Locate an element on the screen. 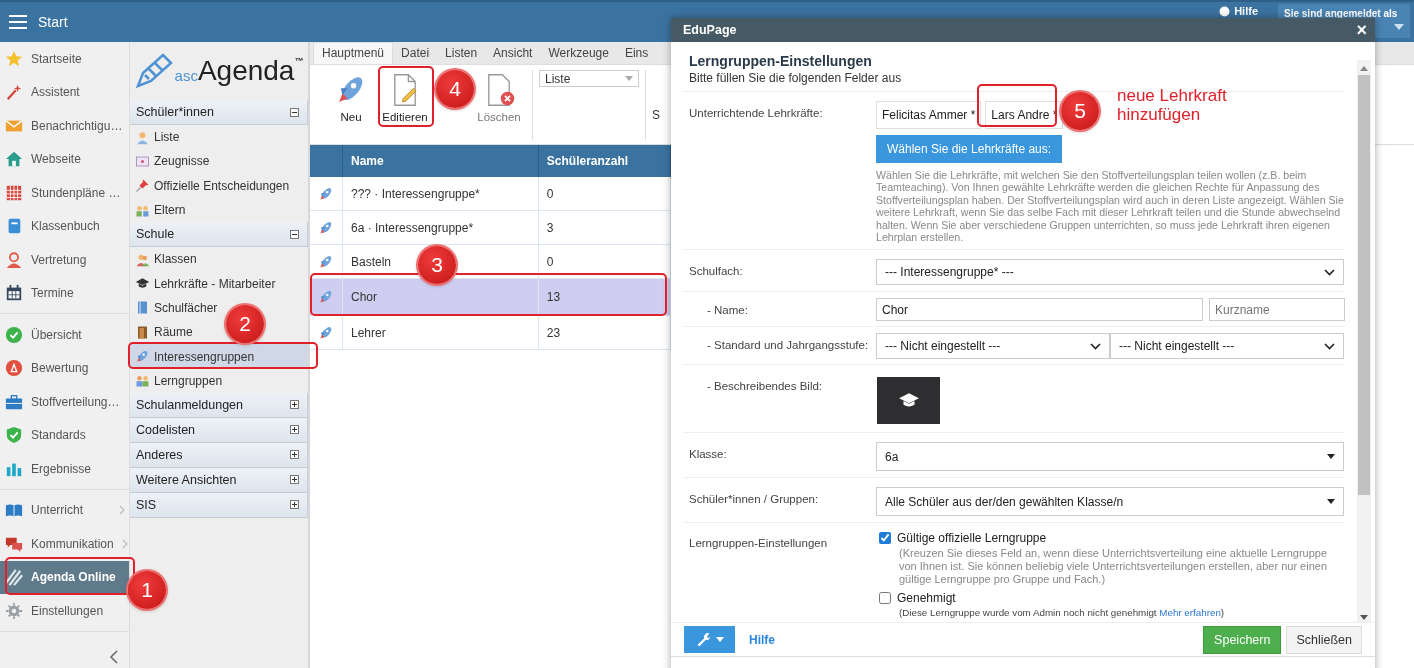 This screenshot has width=1414, height=668. table-cell: 6a · Interessengruppe* is located at coordinates (412, 227).